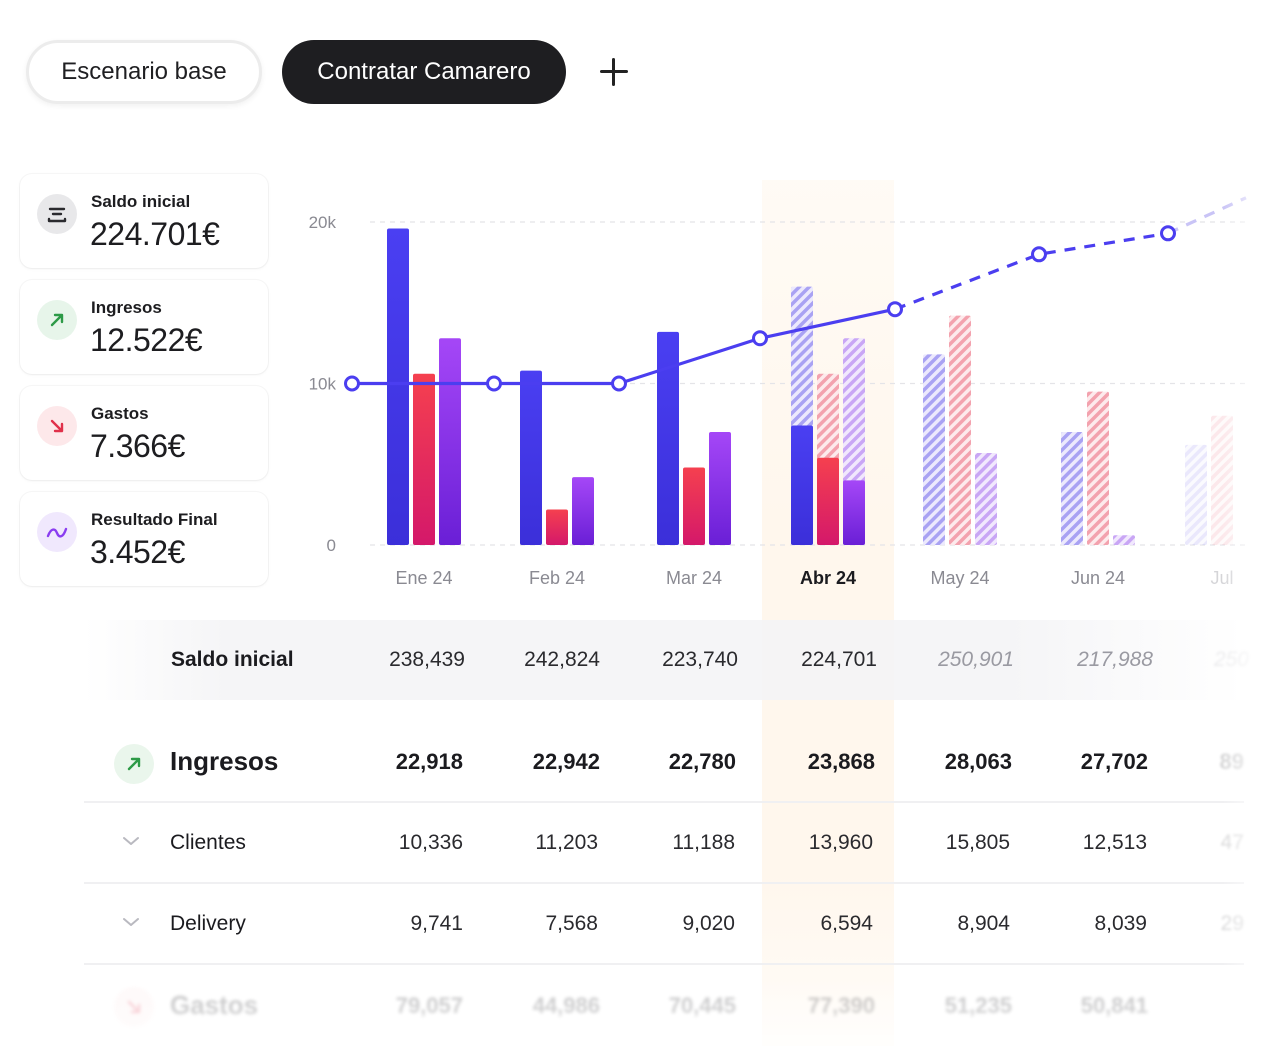 This screenshot has width=1282, height=1046. Describe the element at coordinates (624, 346) in the screenshot. I see `balance-line` at that location.